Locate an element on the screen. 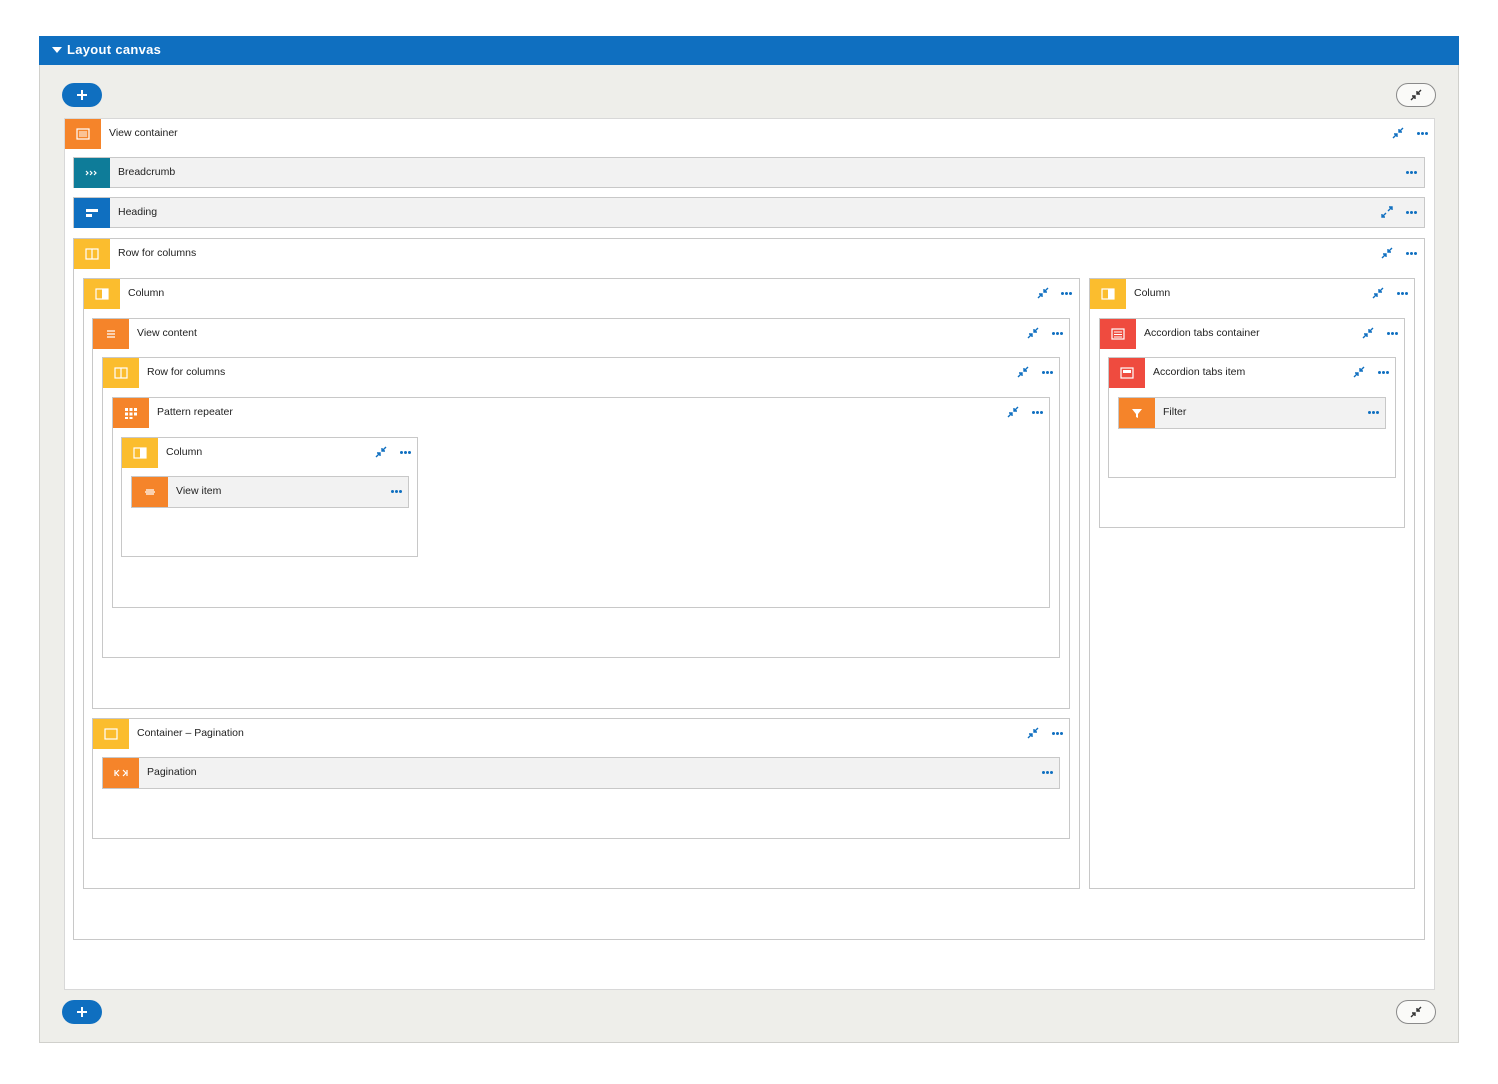  element-label: Breadcrumb is located at coordinates (147, 172).